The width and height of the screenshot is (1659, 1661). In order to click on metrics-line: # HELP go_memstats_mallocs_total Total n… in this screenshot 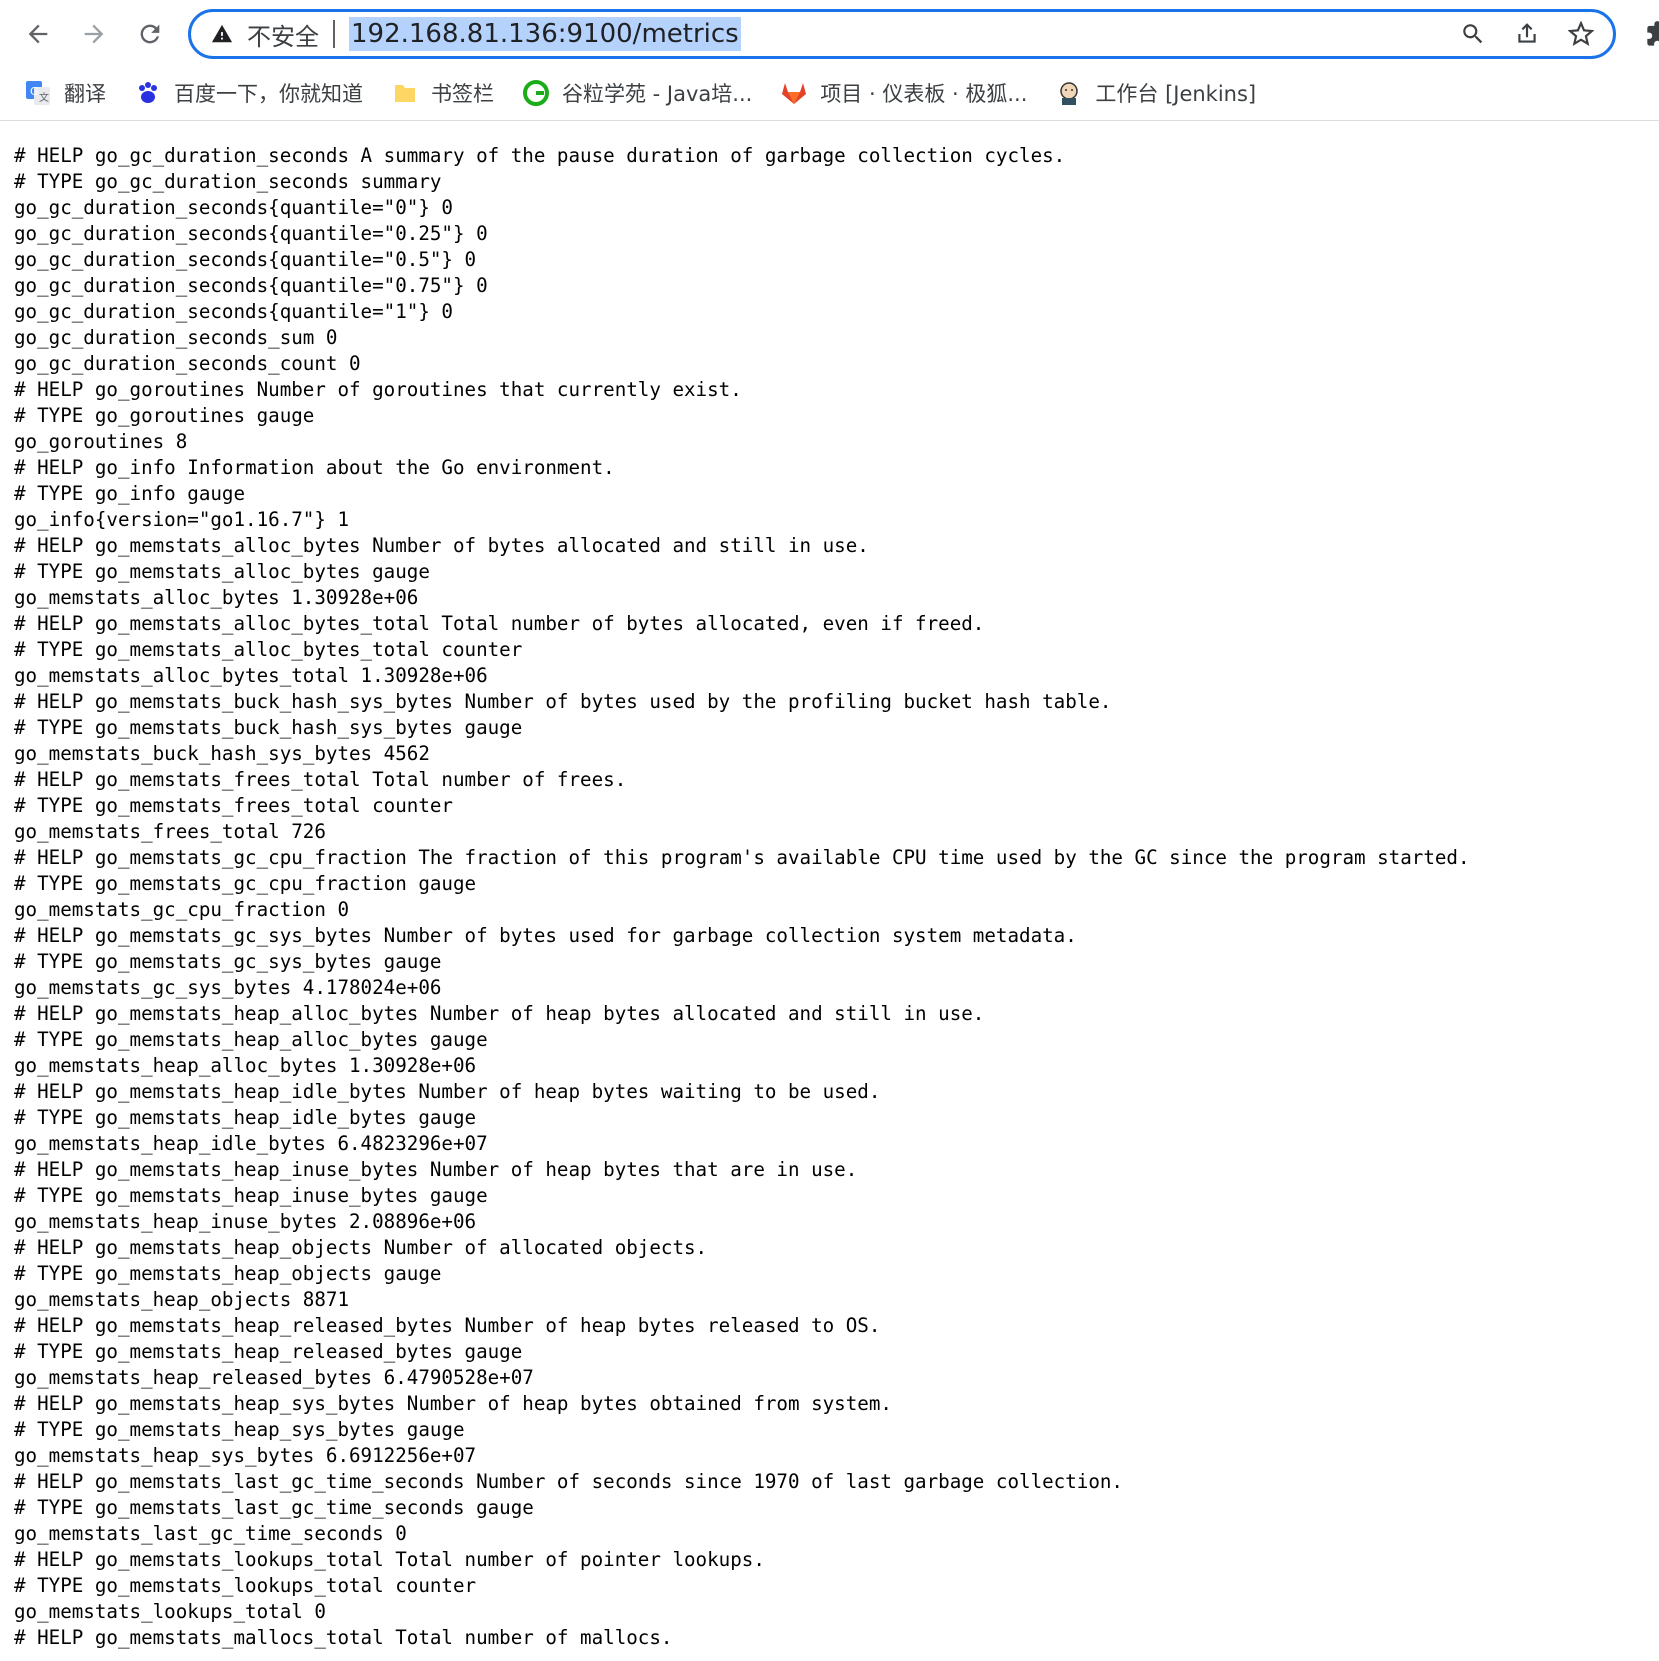, I will do `click(343, 1637)`.